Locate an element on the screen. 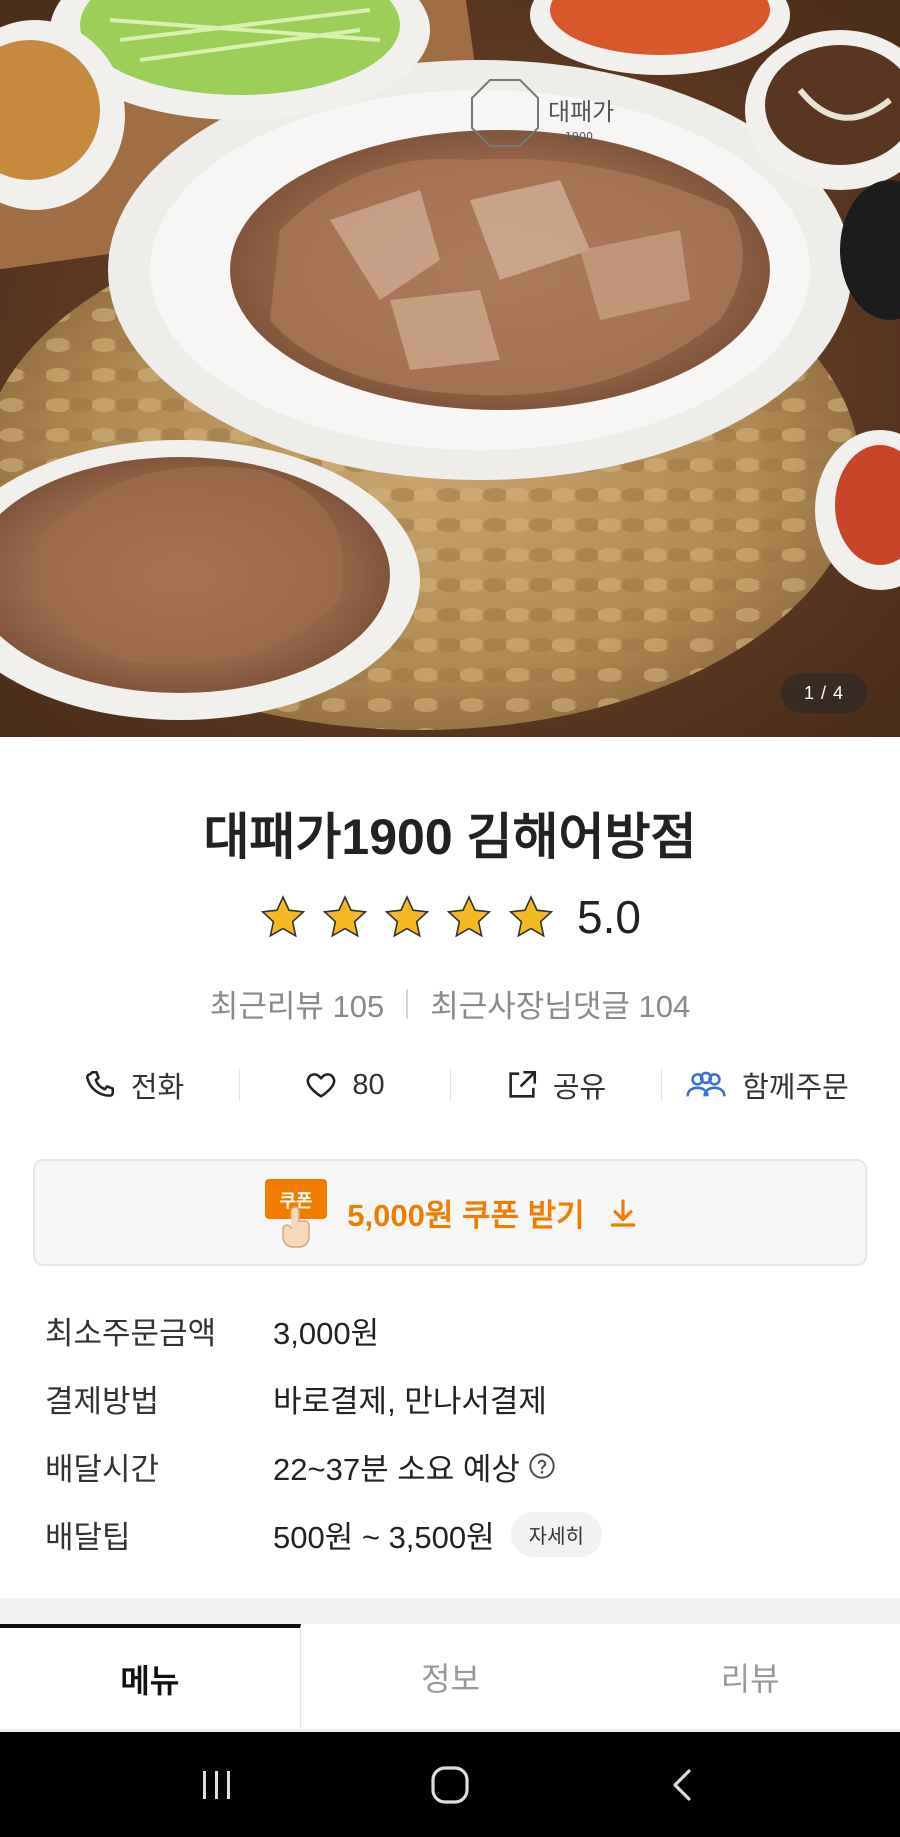 The image size is (900, 1837). share-label: 공유 is located at coordinates (579, 1088).